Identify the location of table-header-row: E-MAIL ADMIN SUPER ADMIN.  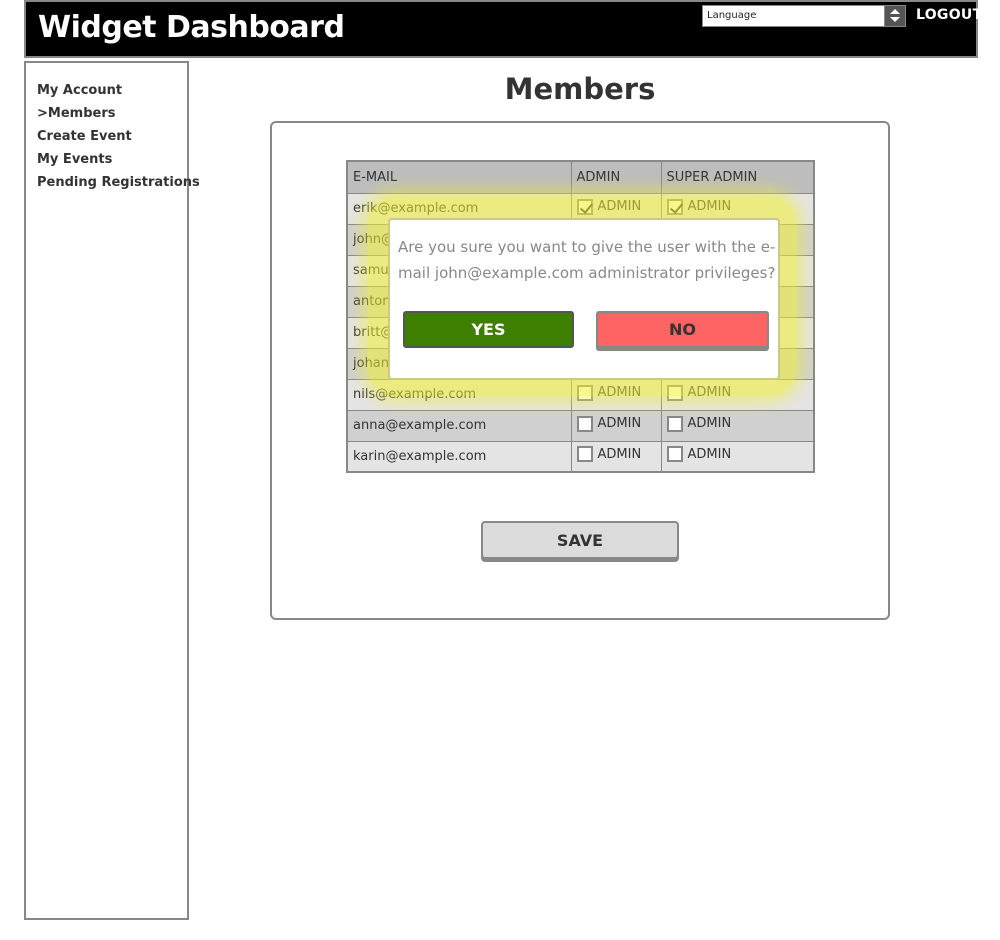
(580, 177).